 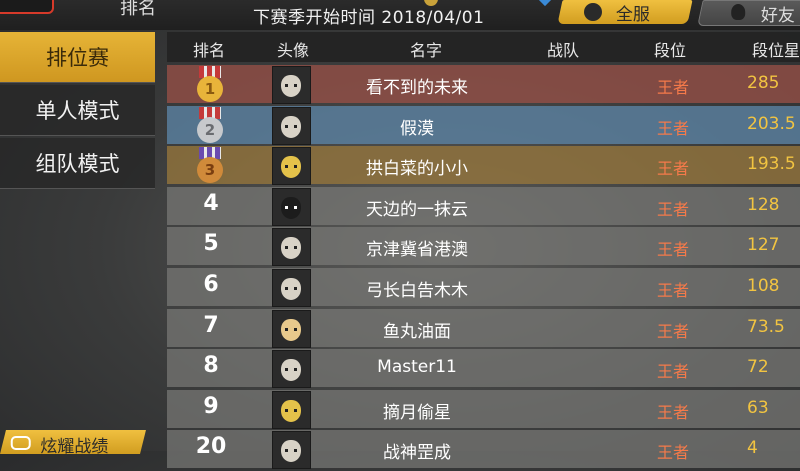 What do you see at coordinates (74, 447) in the screenshot?
I see `show-off-record-label: 炫耀战绩` at bounding box center [74, 447].